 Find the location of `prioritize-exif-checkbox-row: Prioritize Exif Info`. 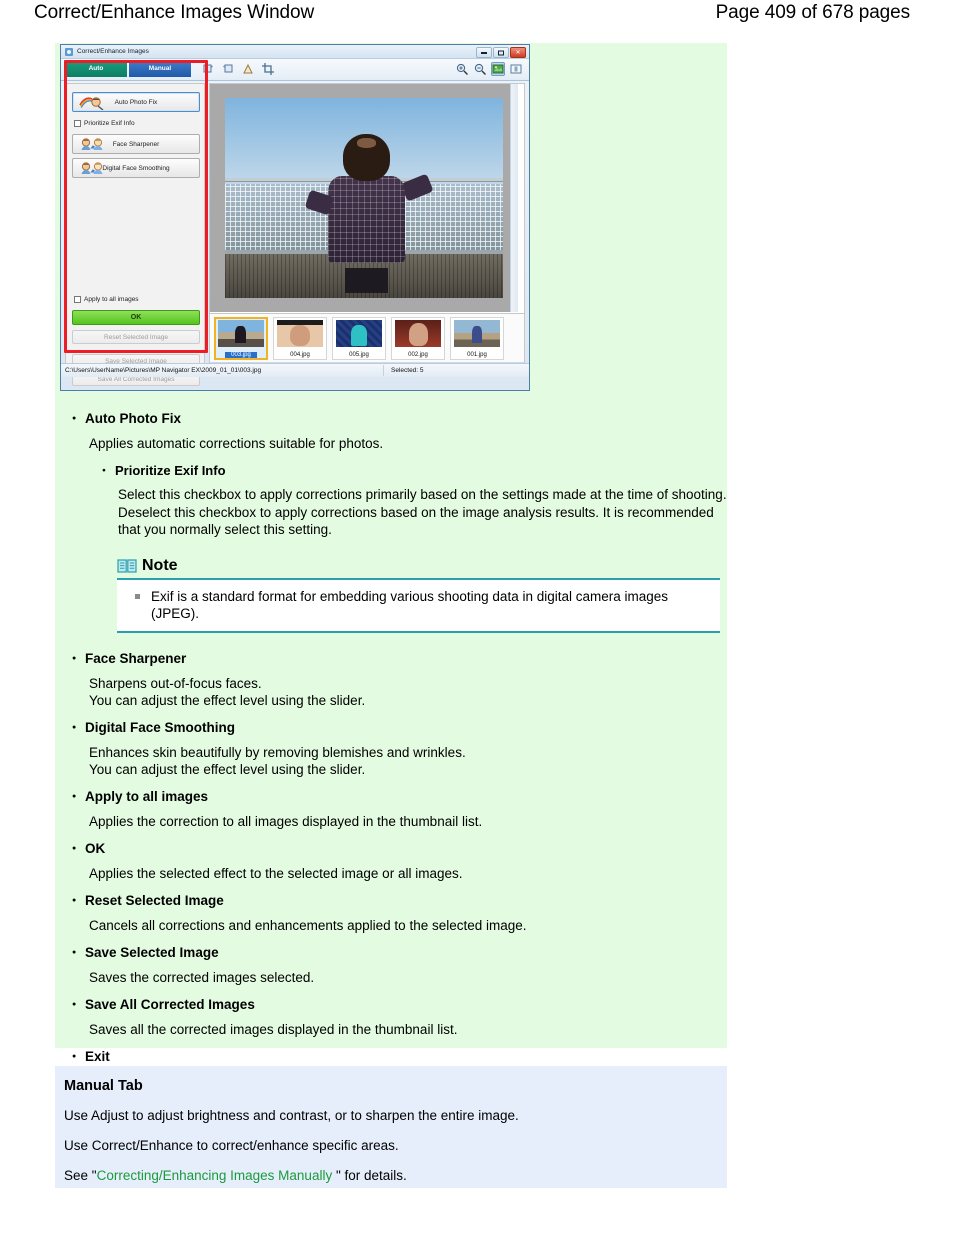

prioritize-exif-checkbox-row: Prioritize Exif Info is located at coordinates (104, 123).